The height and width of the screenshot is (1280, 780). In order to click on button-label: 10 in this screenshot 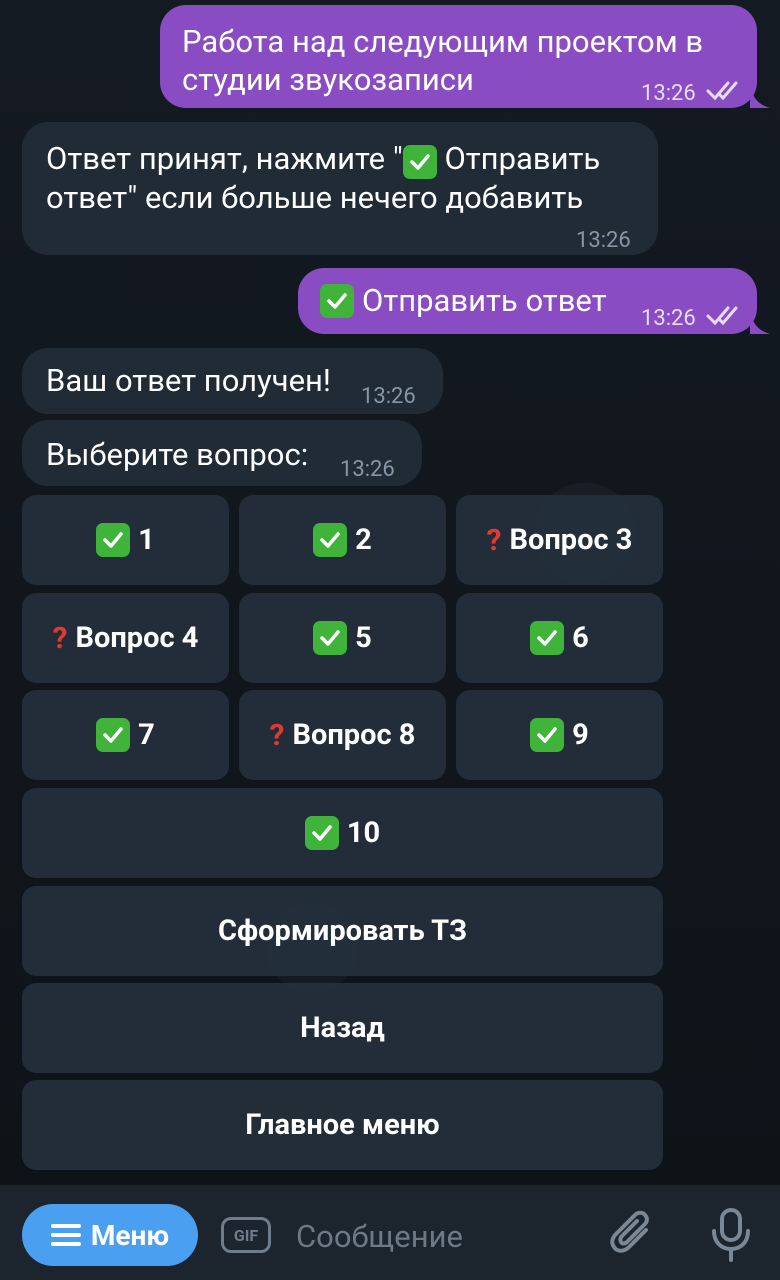, I will do `click(363, 833)`.